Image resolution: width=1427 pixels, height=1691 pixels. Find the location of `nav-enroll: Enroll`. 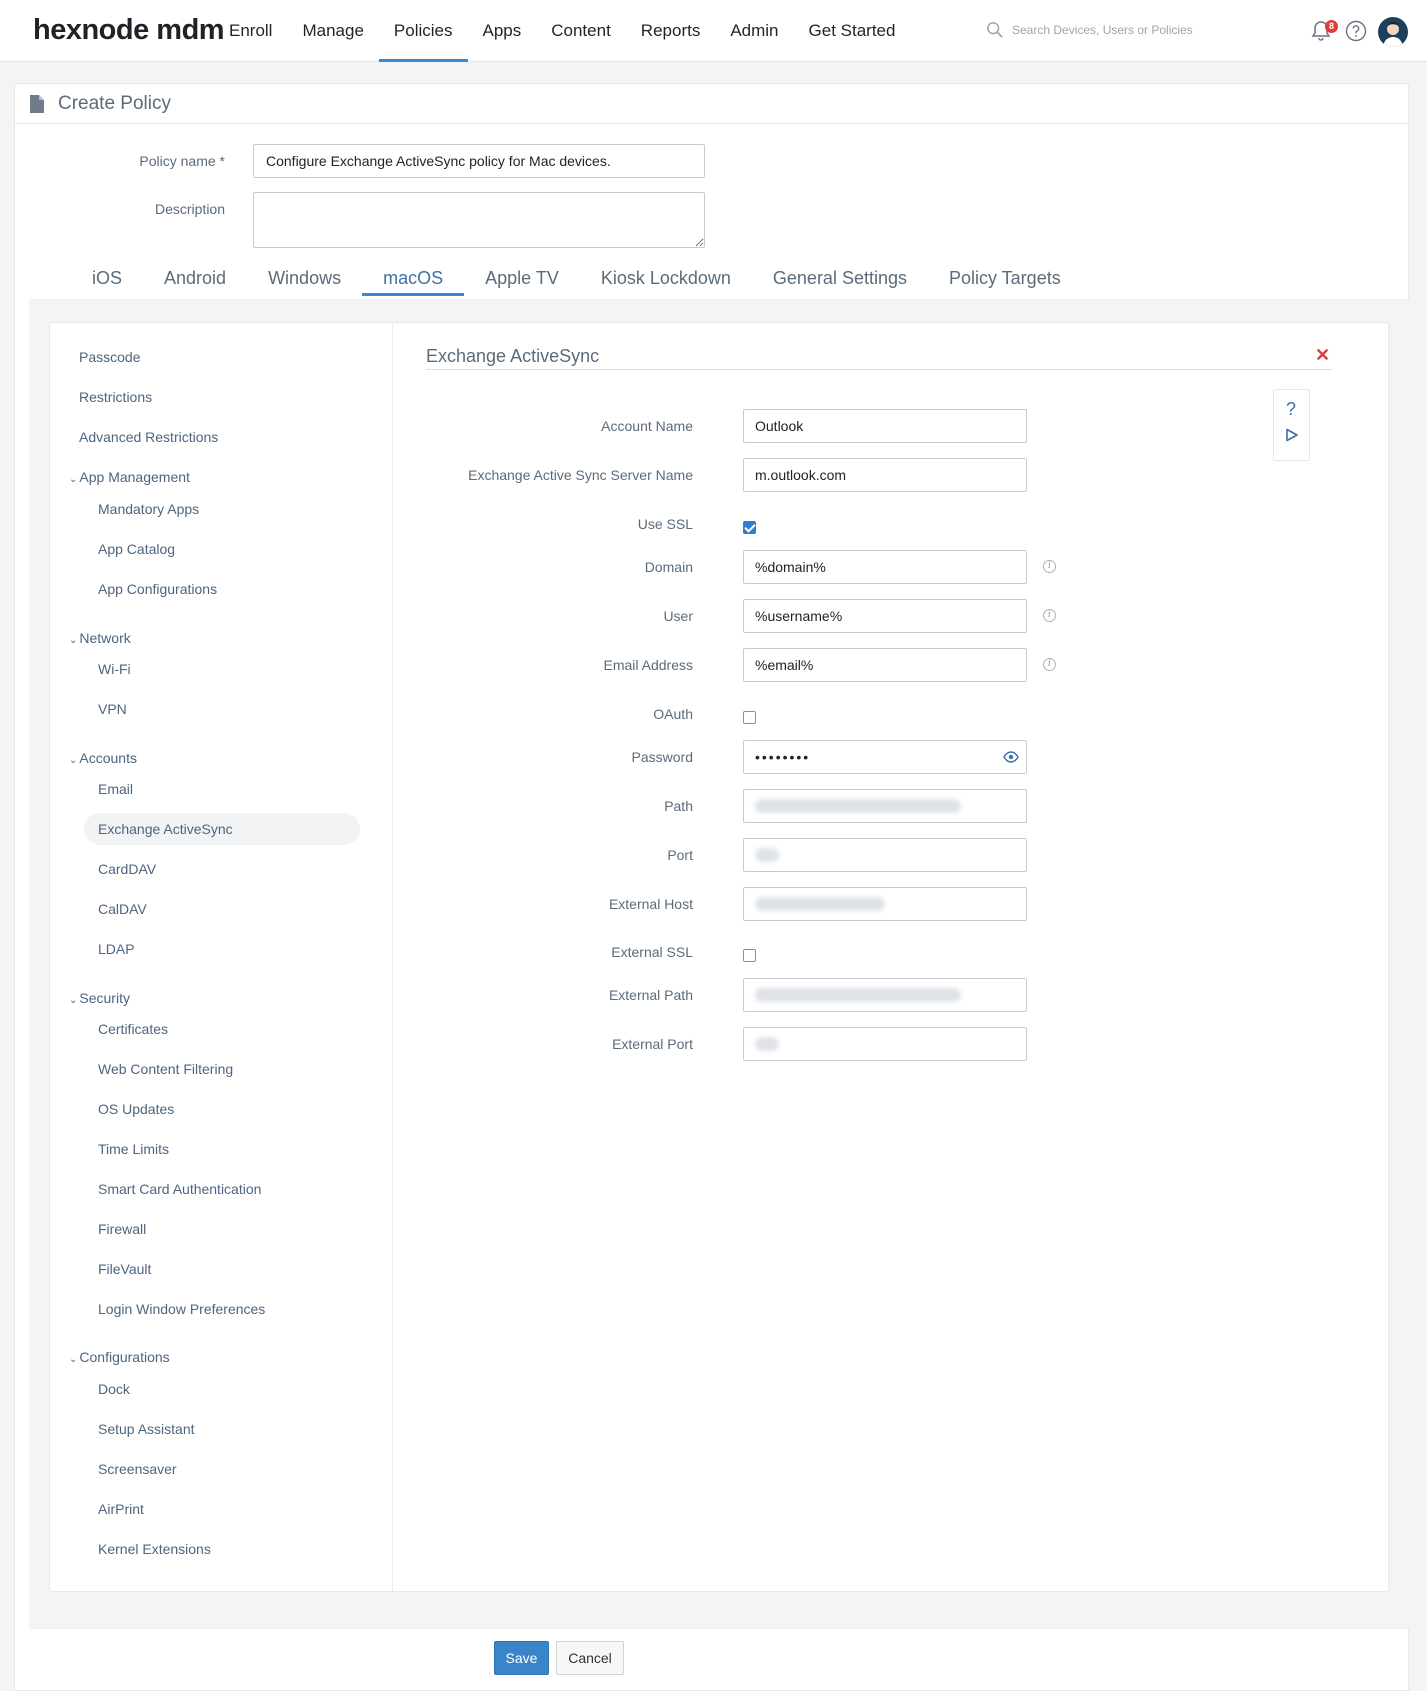

nav-enroll: Enroll is located at coordinates (250, 31).